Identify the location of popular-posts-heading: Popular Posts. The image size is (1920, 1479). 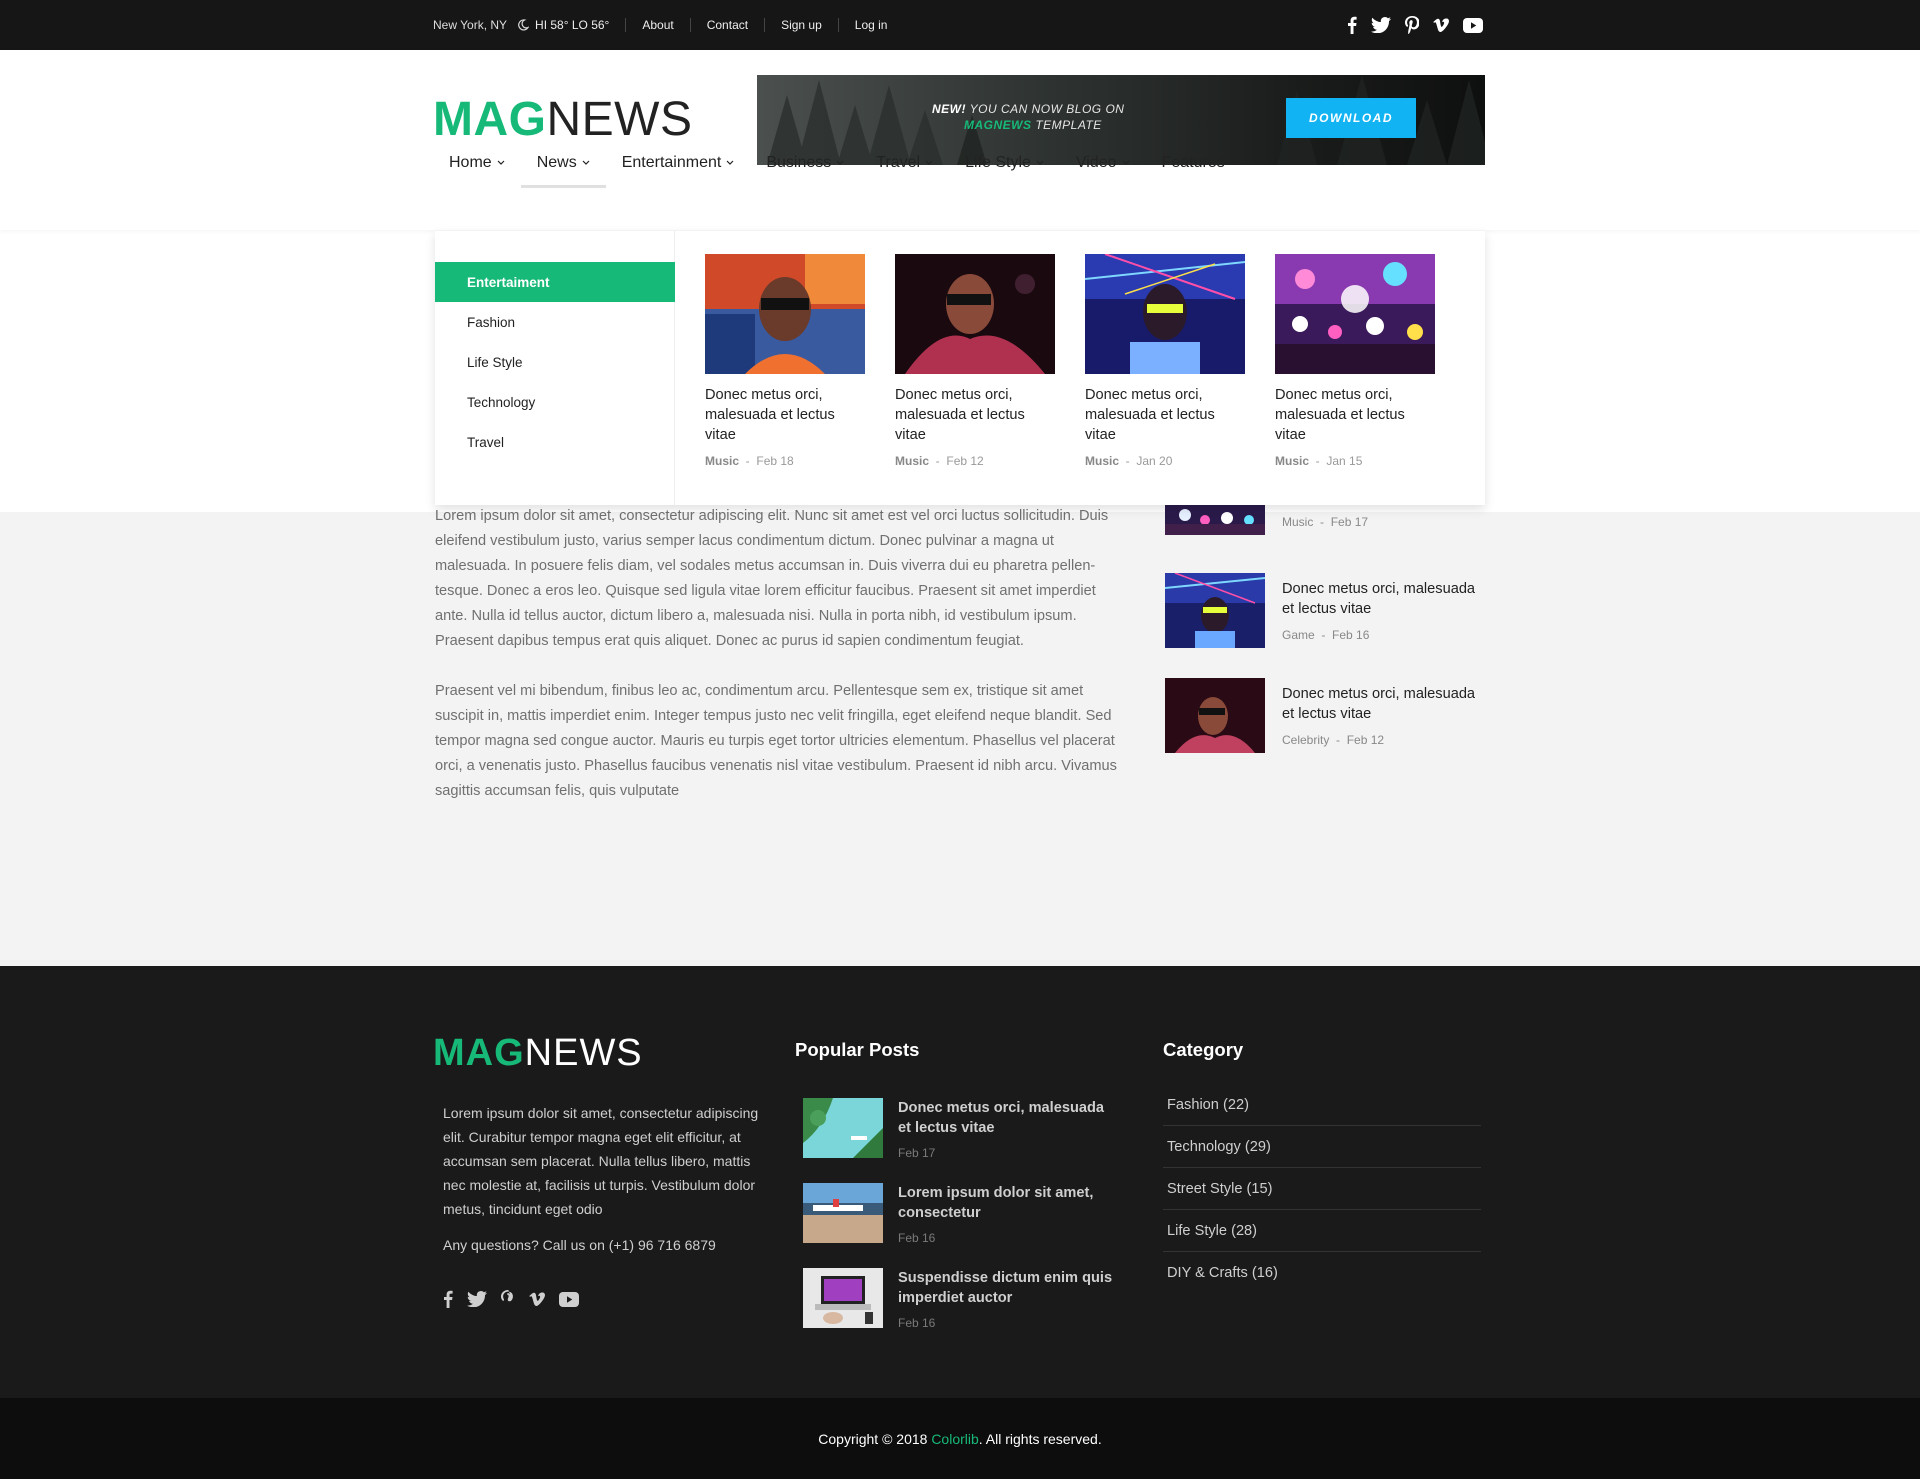
(857, 1049).